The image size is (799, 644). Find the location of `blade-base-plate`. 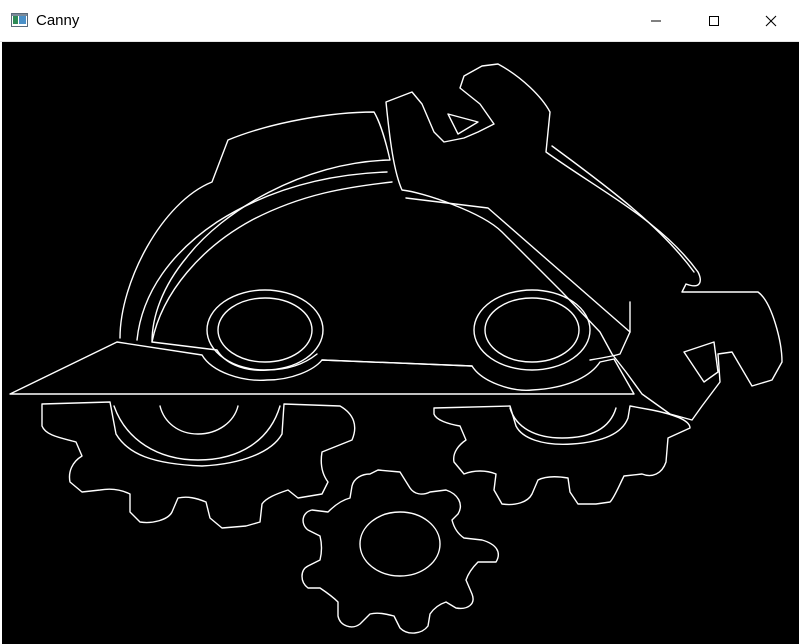

blade-base-plate is located at coordinates (322, 368).